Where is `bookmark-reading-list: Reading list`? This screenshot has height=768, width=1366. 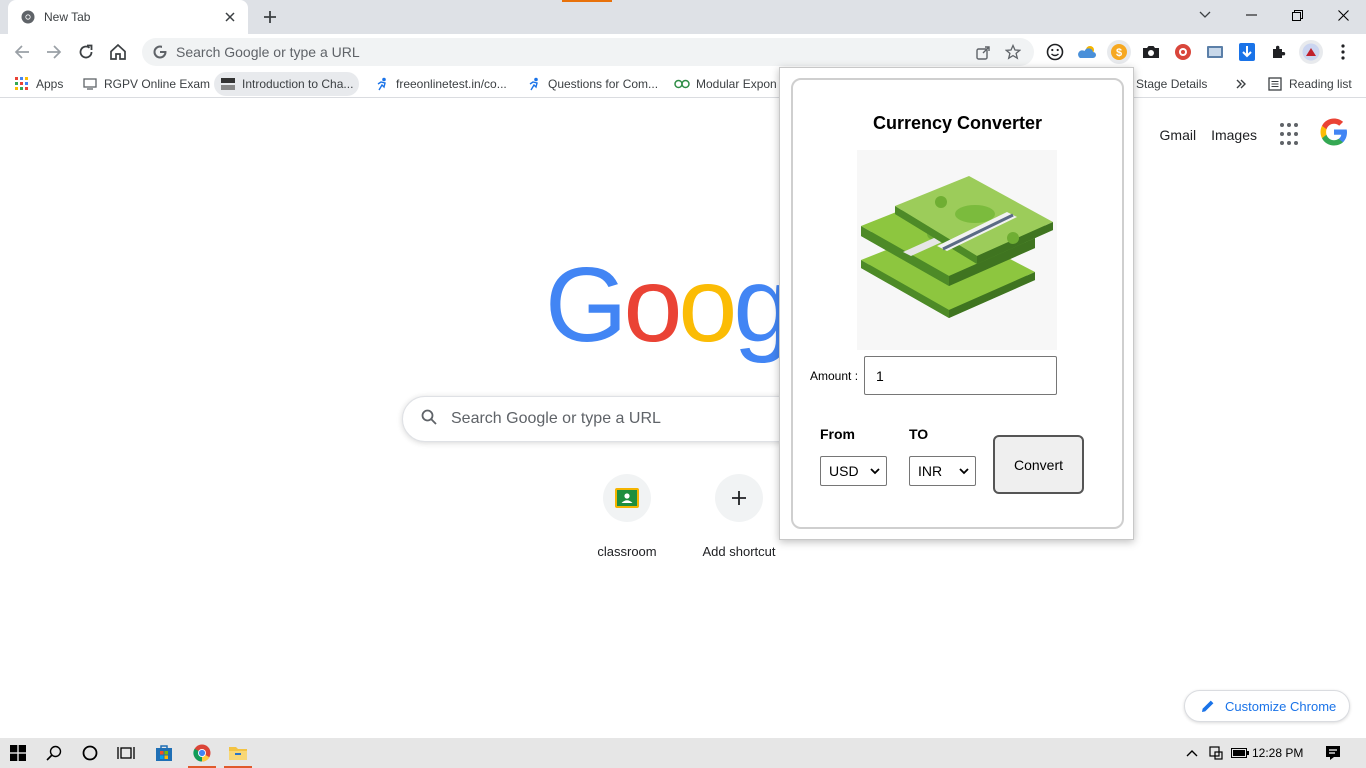 bookmark-reading-list: Reading list is located at coordinates (1309, 84).